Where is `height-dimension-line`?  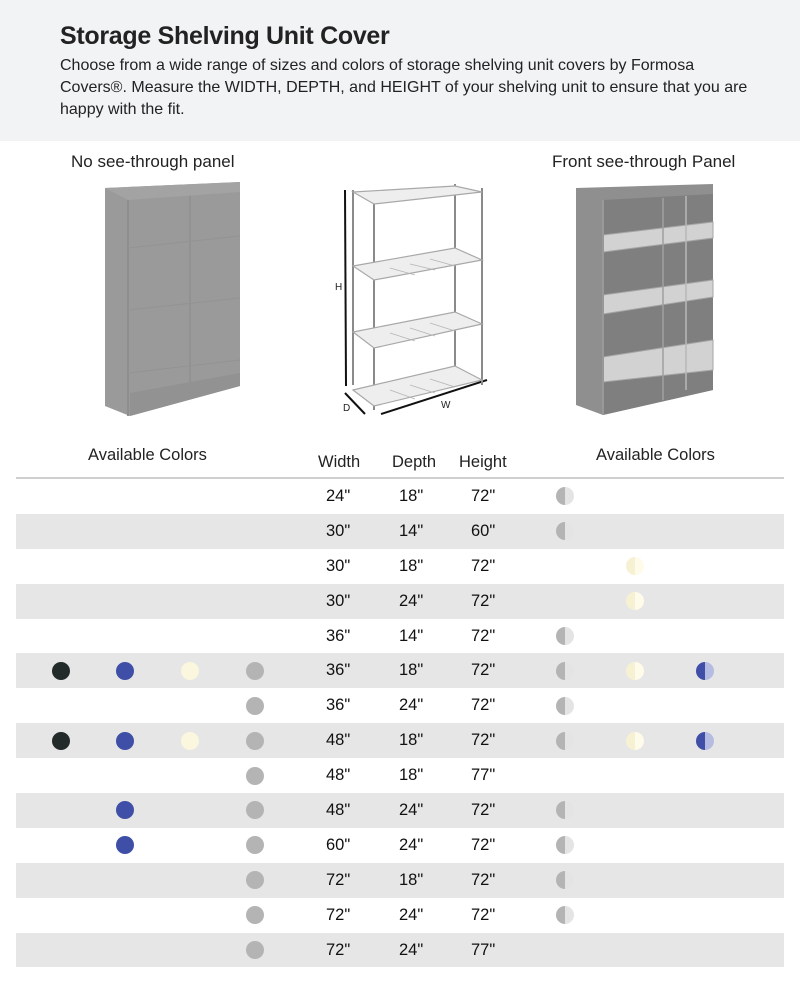 height-dimension-line is located at coordinates (345, 288).